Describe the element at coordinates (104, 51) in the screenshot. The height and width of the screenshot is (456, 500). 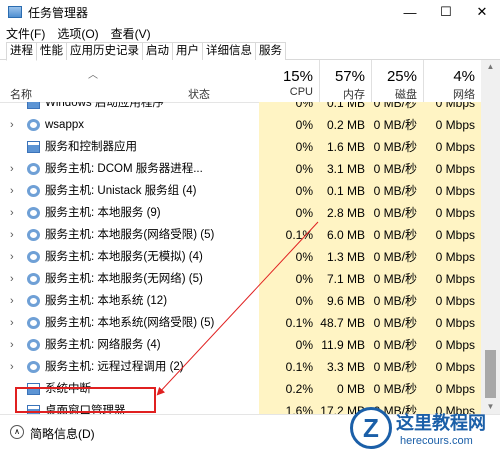
I see `tab-app-history: 应用历史记录` at that location.